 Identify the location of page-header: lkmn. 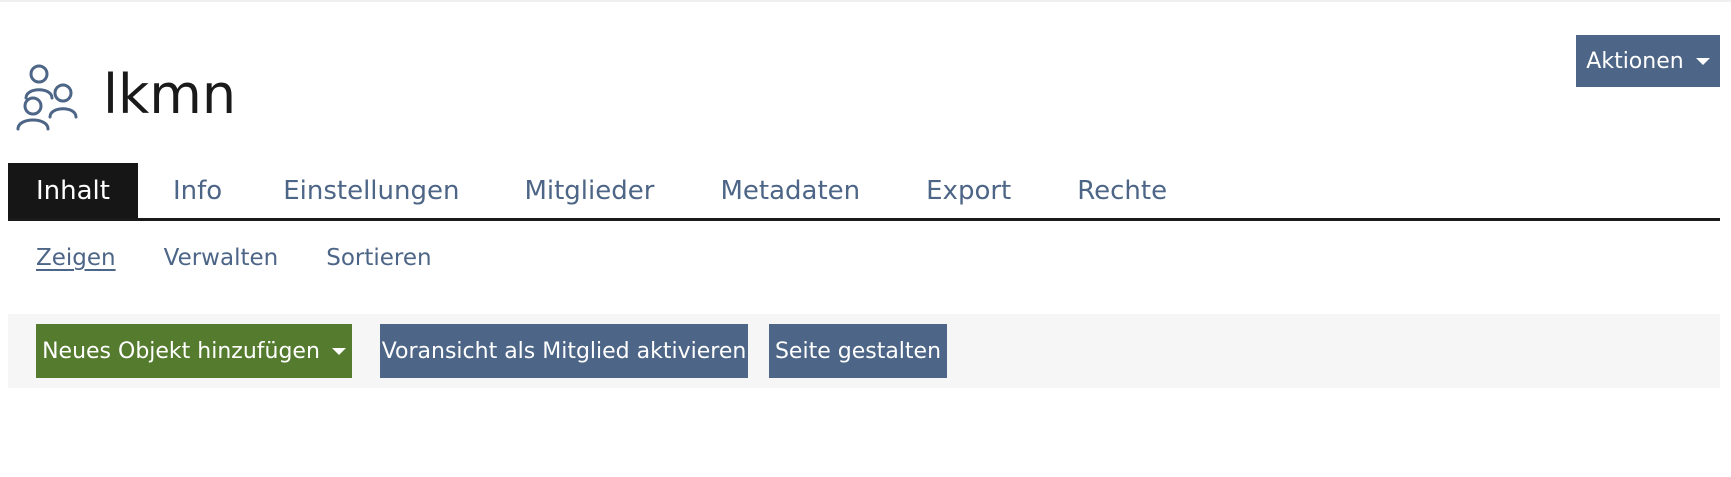
(125, 99).